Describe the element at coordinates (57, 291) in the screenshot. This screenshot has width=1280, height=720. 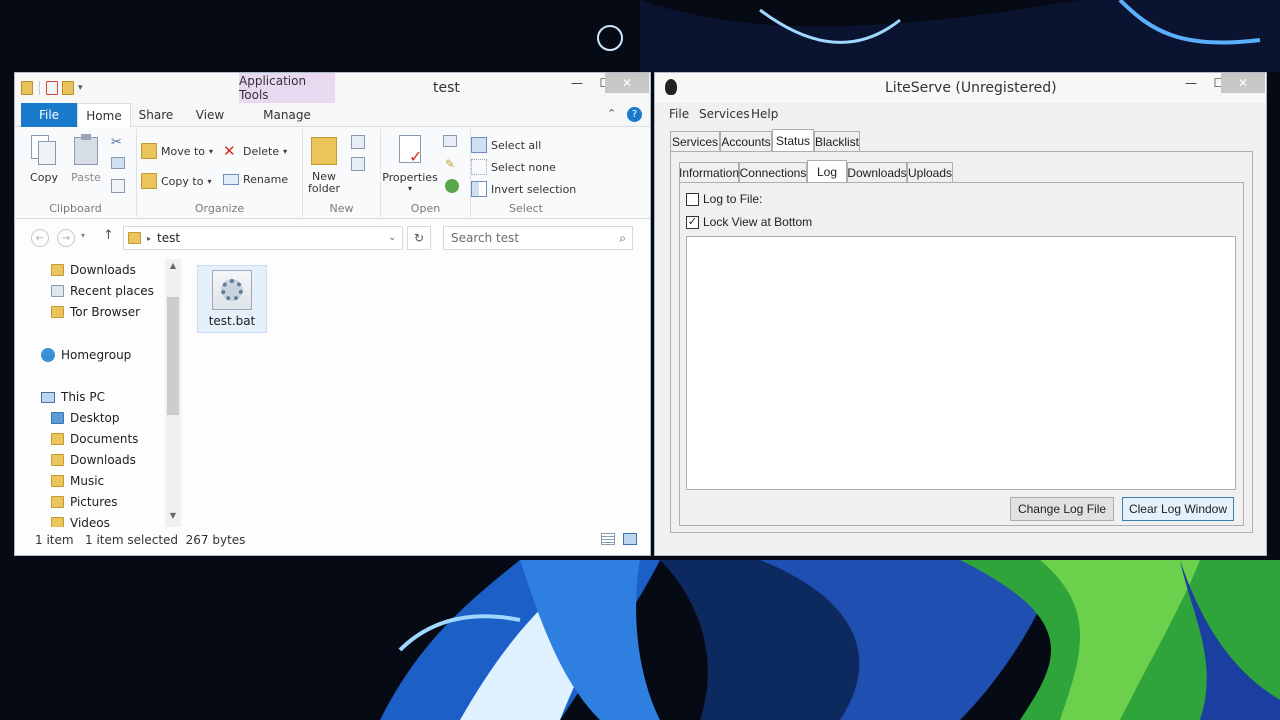
I see `recent-places-icon` at that location.